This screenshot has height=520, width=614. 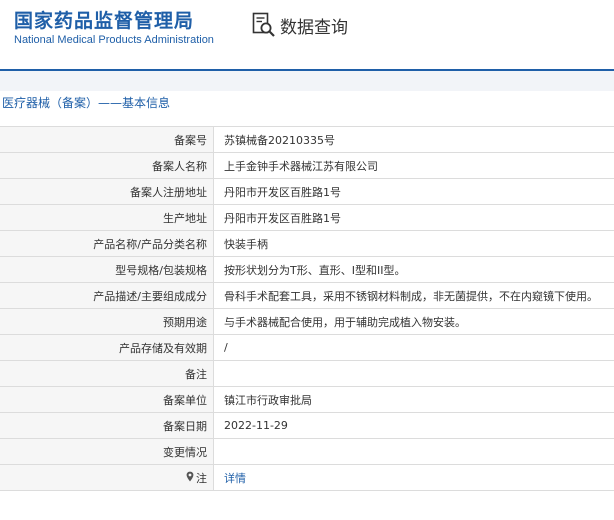 I want to click on field-value: 2022-11-29, so click(x=413, y=425).